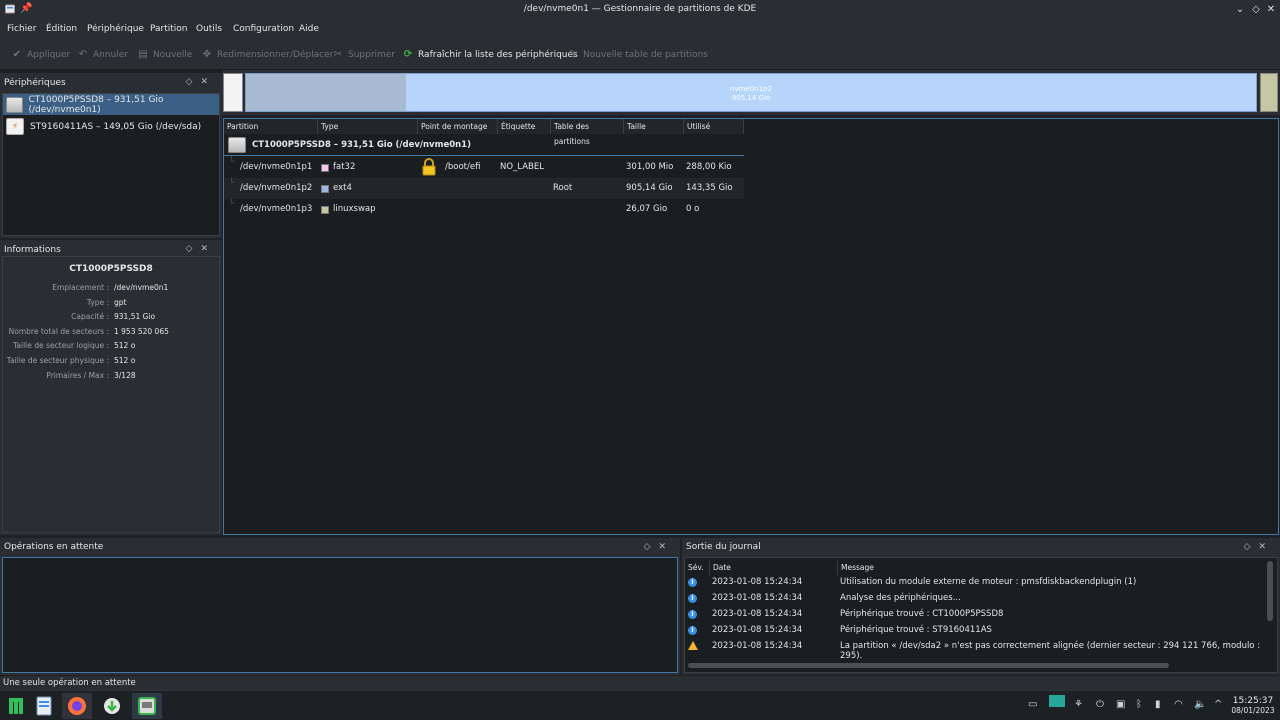  Describe the element at coordinates (61, 29) in the screenshot. I see `menu-edition: Édition` at that location.